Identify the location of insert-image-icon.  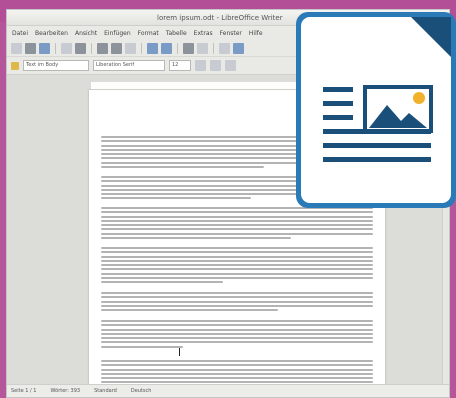
(238, 48).